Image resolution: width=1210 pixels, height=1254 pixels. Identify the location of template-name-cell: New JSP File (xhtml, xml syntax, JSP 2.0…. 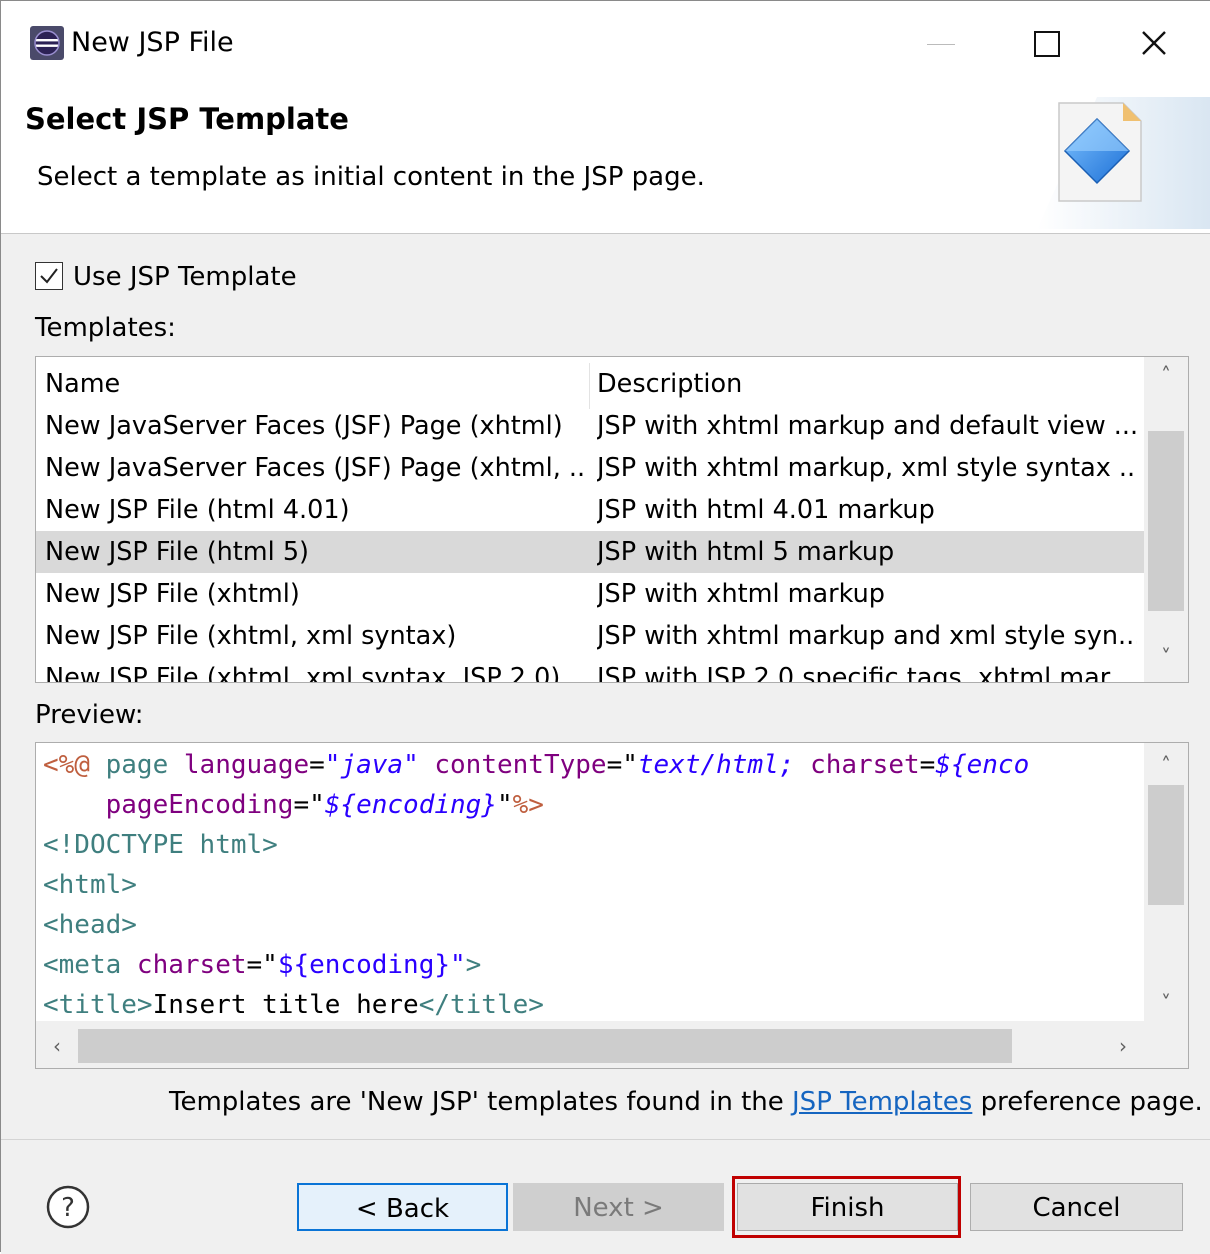
(303, 672).